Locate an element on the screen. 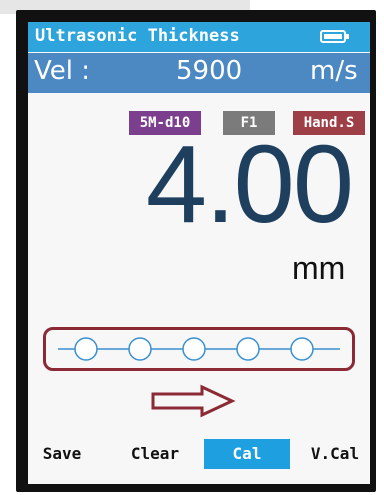  right-arrow-icon is located at coordinates (193, 401).